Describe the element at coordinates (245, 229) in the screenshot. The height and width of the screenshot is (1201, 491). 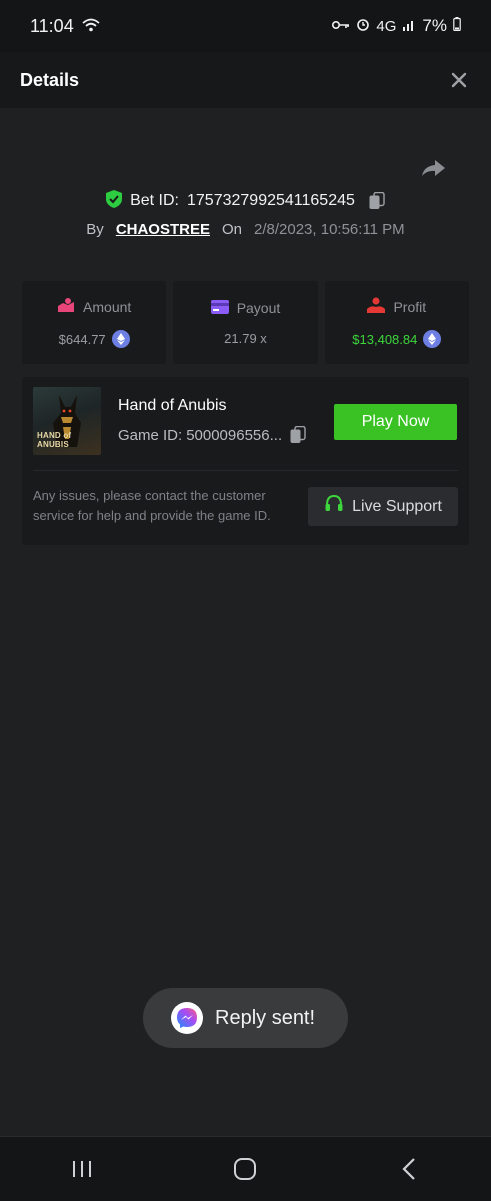
I see `bet-by-row: By CHAOSTREE On 2/8/2023, 10:56:11 PM` at that location.